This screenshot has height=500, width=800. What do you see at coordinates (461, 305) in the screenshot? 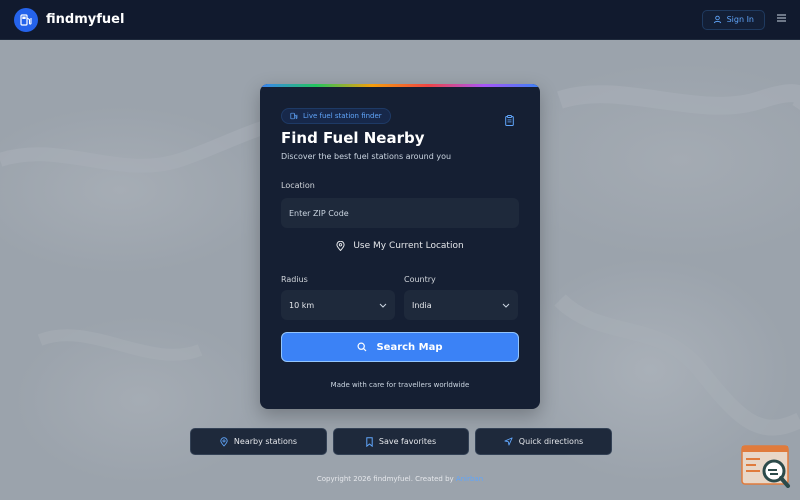
I see `country-select: India` at bounding box center [461, 305].